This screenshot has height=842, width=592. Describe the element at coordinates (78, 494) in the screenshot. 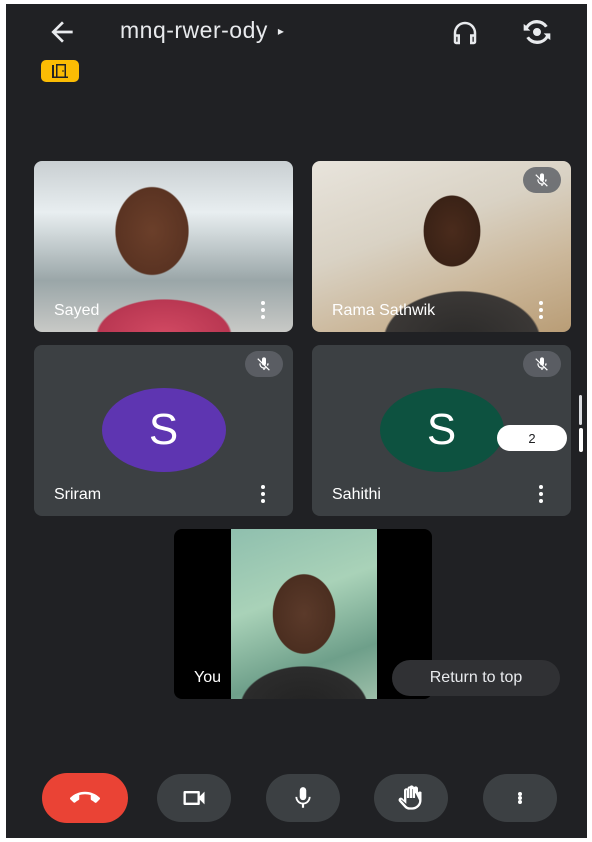

I see `participant-name: Sriram` at that location.